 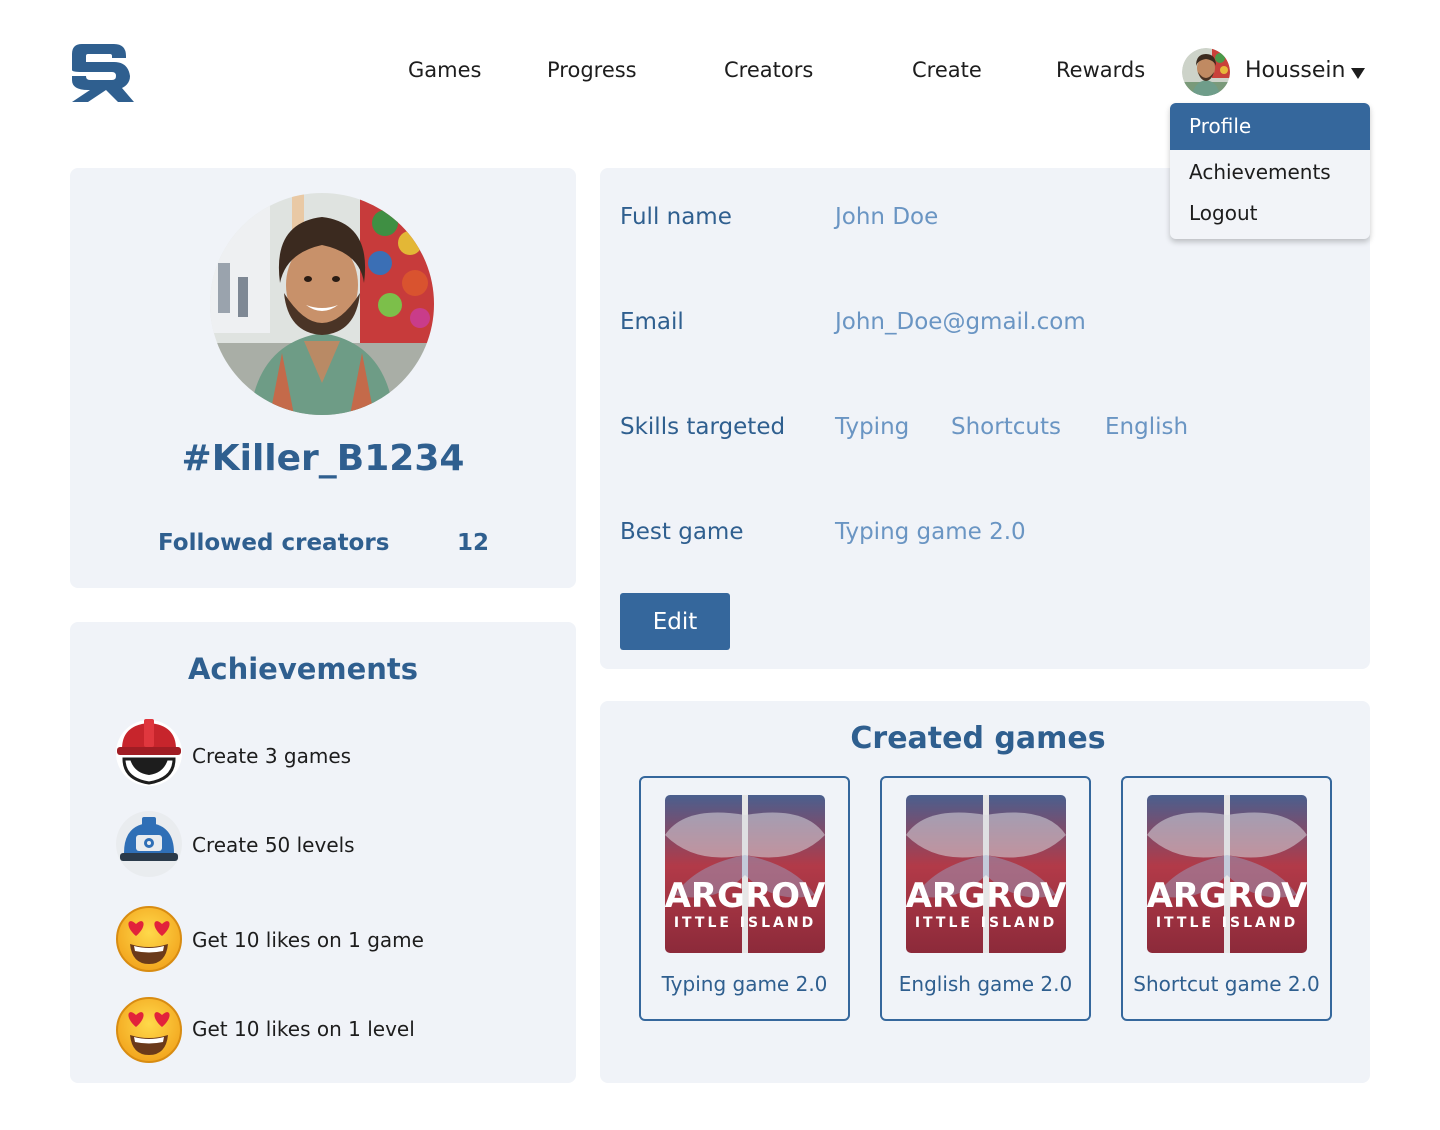 I want to click on achievement-label: Get 10 likes on 1 level, so click(x=303, y=1029).